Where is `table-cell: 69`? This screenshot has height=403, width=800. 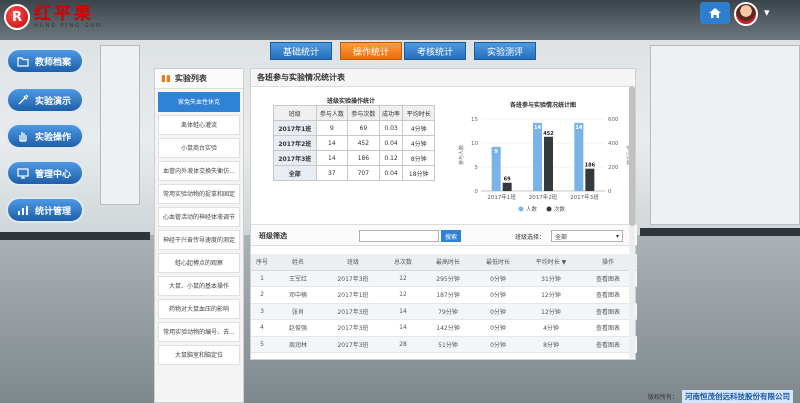
table-cell: 69 is located at coordinates (363, 128).